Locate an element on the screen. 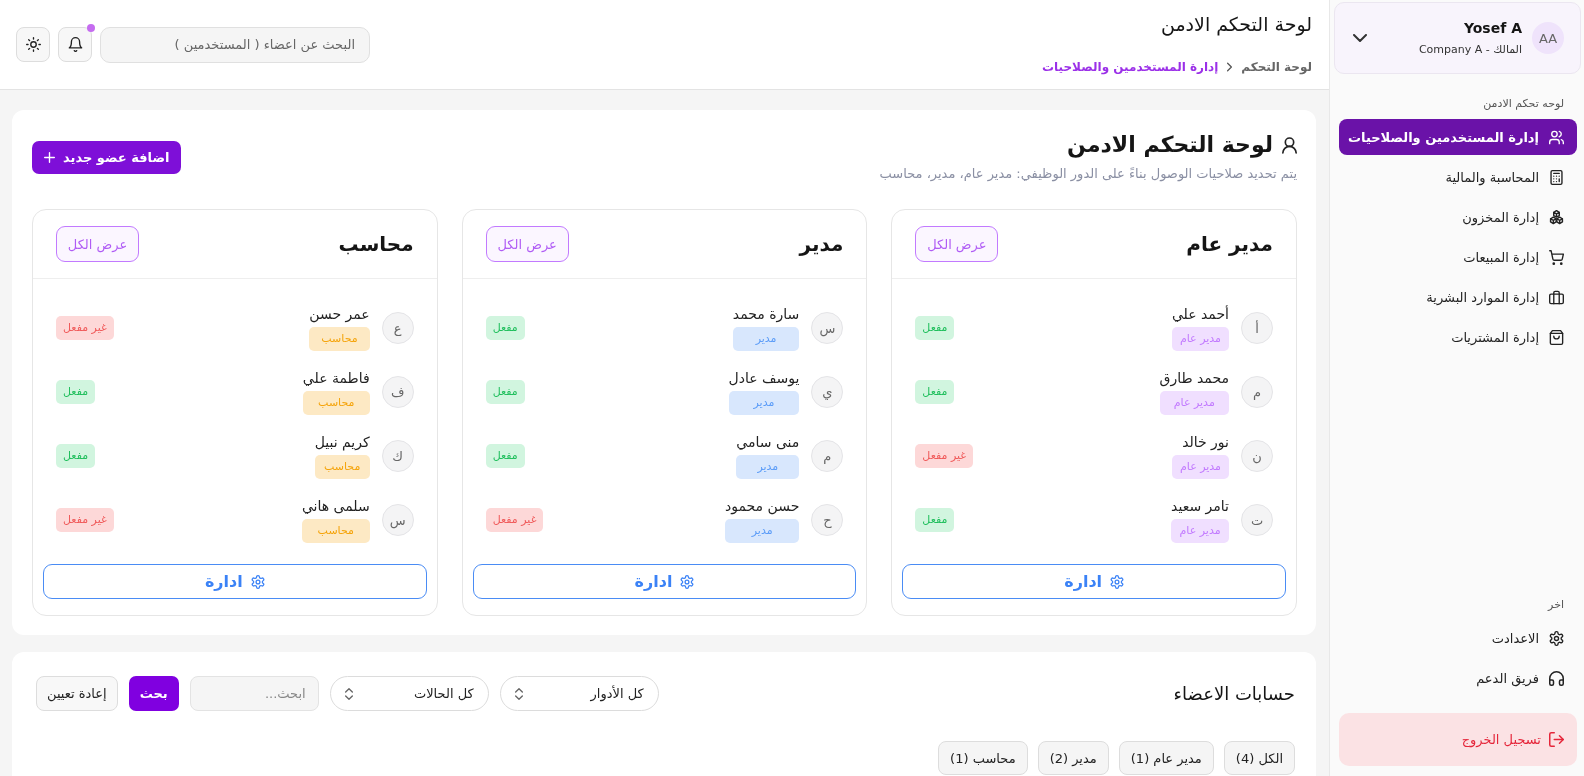 The image size is (1584, 776). chevrons-up-down-icon is located at coordinates (518, 693).